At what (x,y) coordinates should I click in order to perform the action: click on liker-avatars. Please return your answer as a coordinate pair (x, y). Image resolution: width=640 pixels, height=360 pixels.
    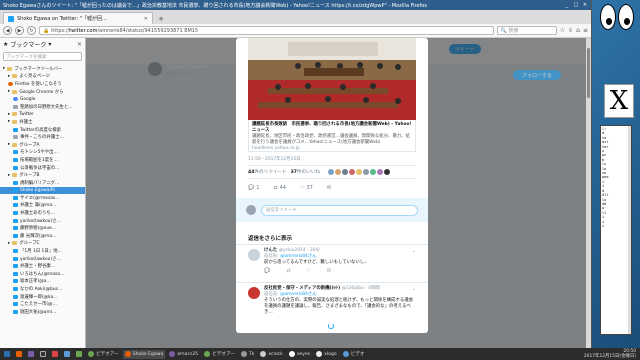
    Looking at the image, I should click on (358, 172).